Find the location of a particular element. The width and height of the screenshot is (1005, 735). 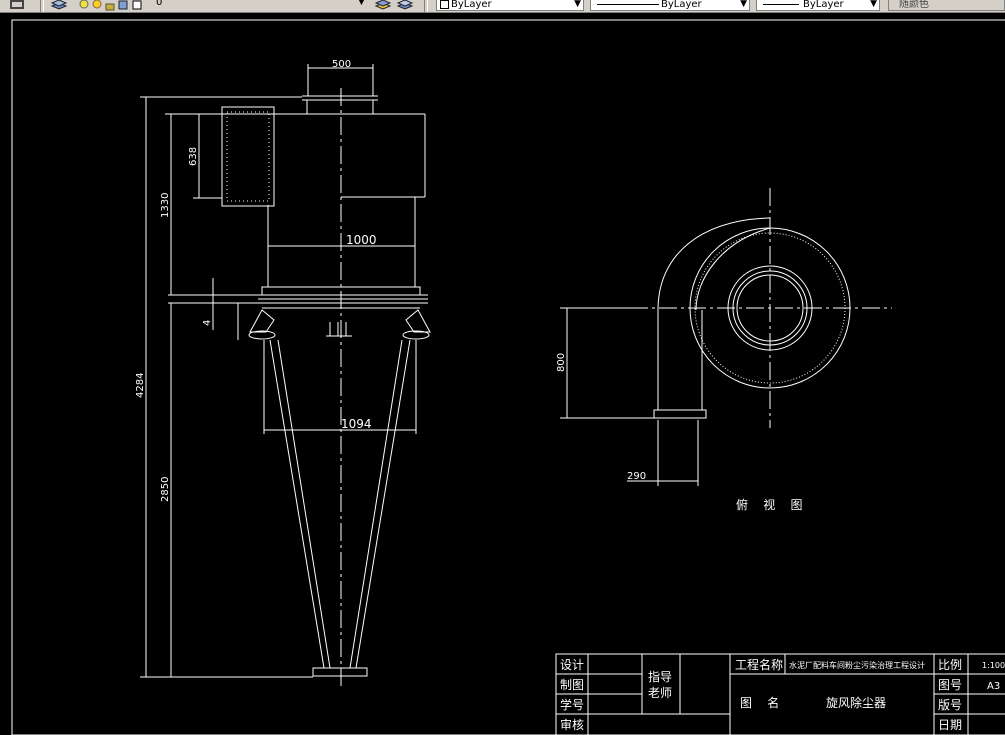

dim-638: 638 is located at coordinates (193, 156).